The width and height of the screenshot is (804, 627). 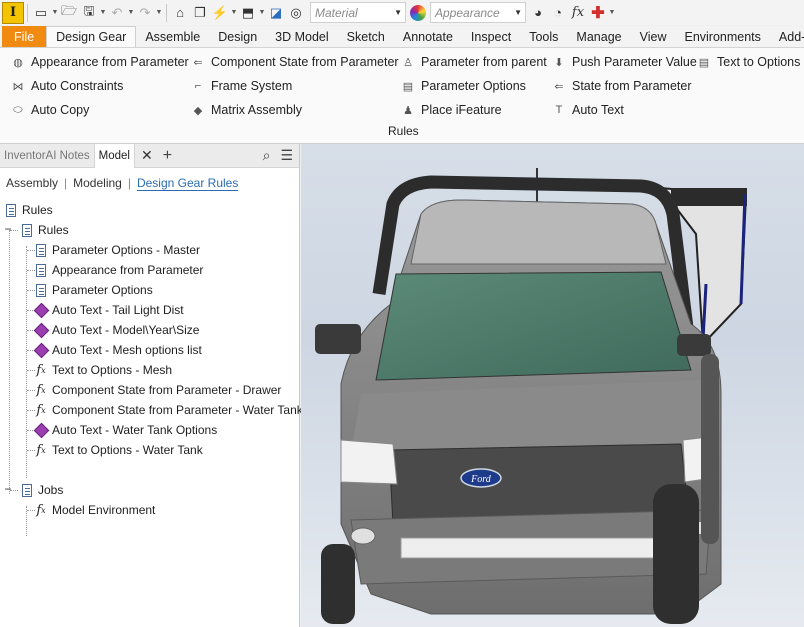 What do you see at coordinates (559, 62) in the screenshot?
I see `push-icon: ⬇` at bounding box center [559, 62].